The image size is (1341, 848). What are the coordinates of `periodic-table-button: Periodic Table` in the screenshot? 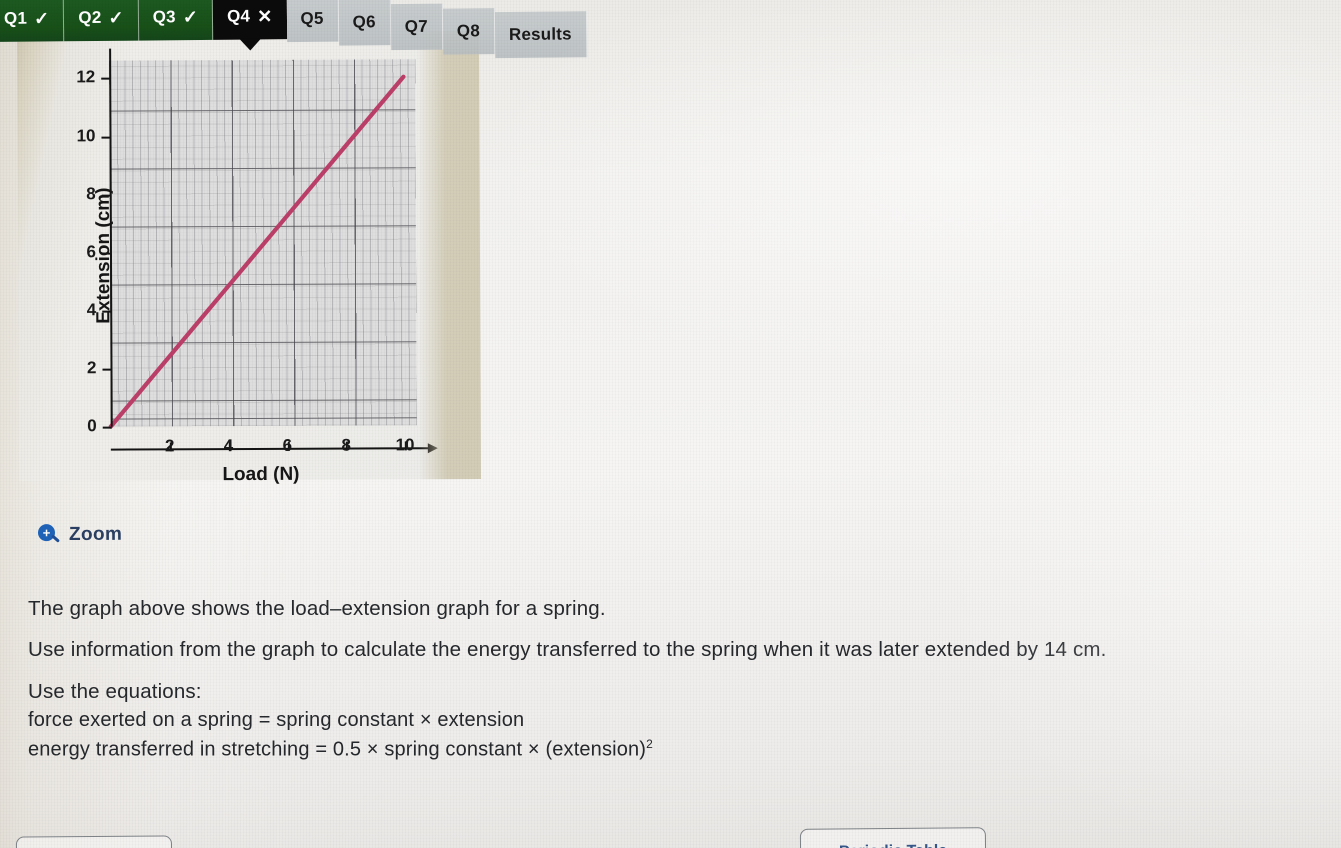 It's located at (893, 837).